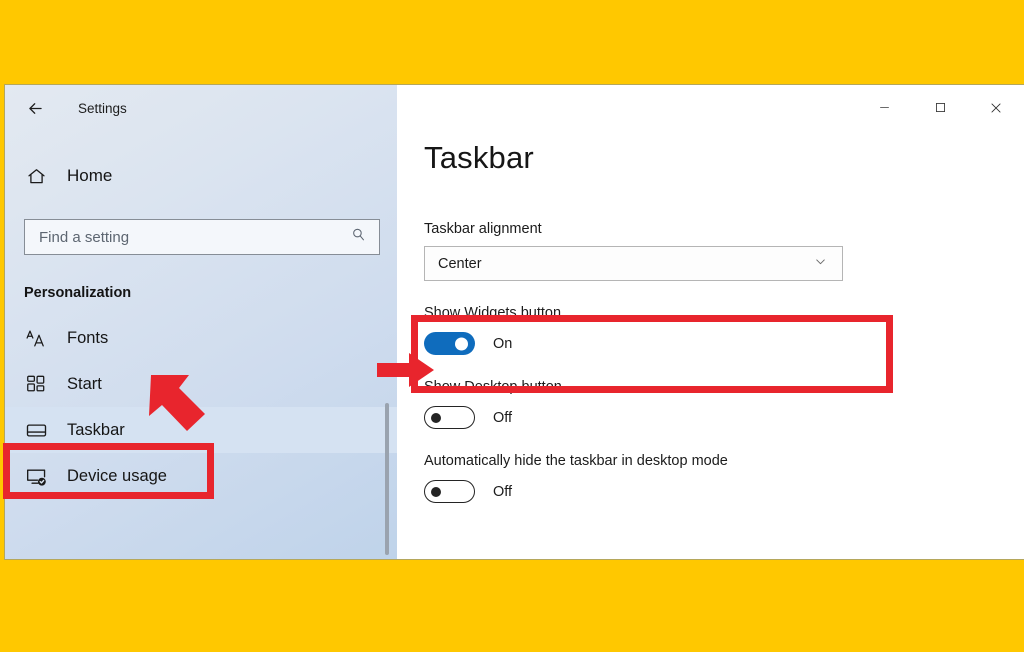 This screenshot has height=652, width=1024. What do you see at coordinates (724, 404) in the screenshot?
I see `setting-show-desktop-button: Show Desktop button Off` at bounding box center [724, 404].